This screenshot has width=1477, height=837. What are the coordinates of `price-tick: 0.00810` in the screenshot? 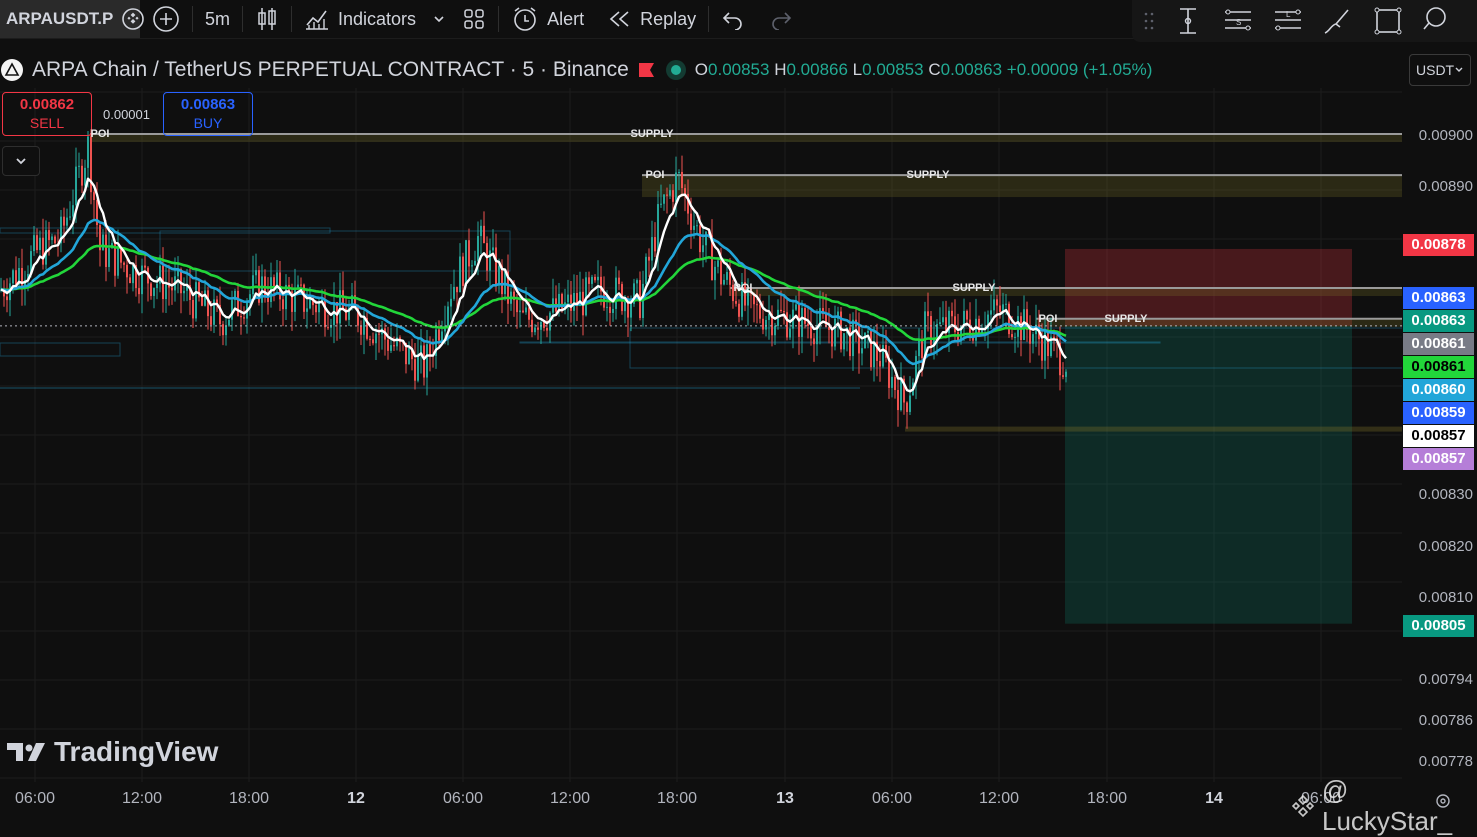 It's located at (1445, 597).